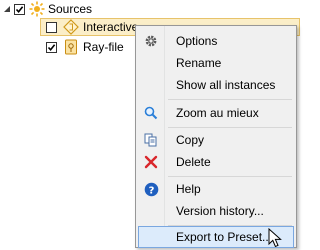 The image size is (320, 250). I want to click on menu-label-zoom: Zoom au mieux, so click(217, 113).